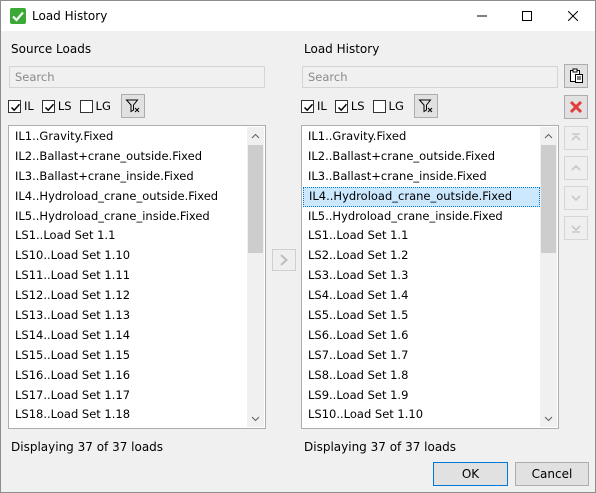 The image size is (596, 493). Describe the element at coordinates (255, 277) in the screenshot. I see `source-scrollbar` at that location.